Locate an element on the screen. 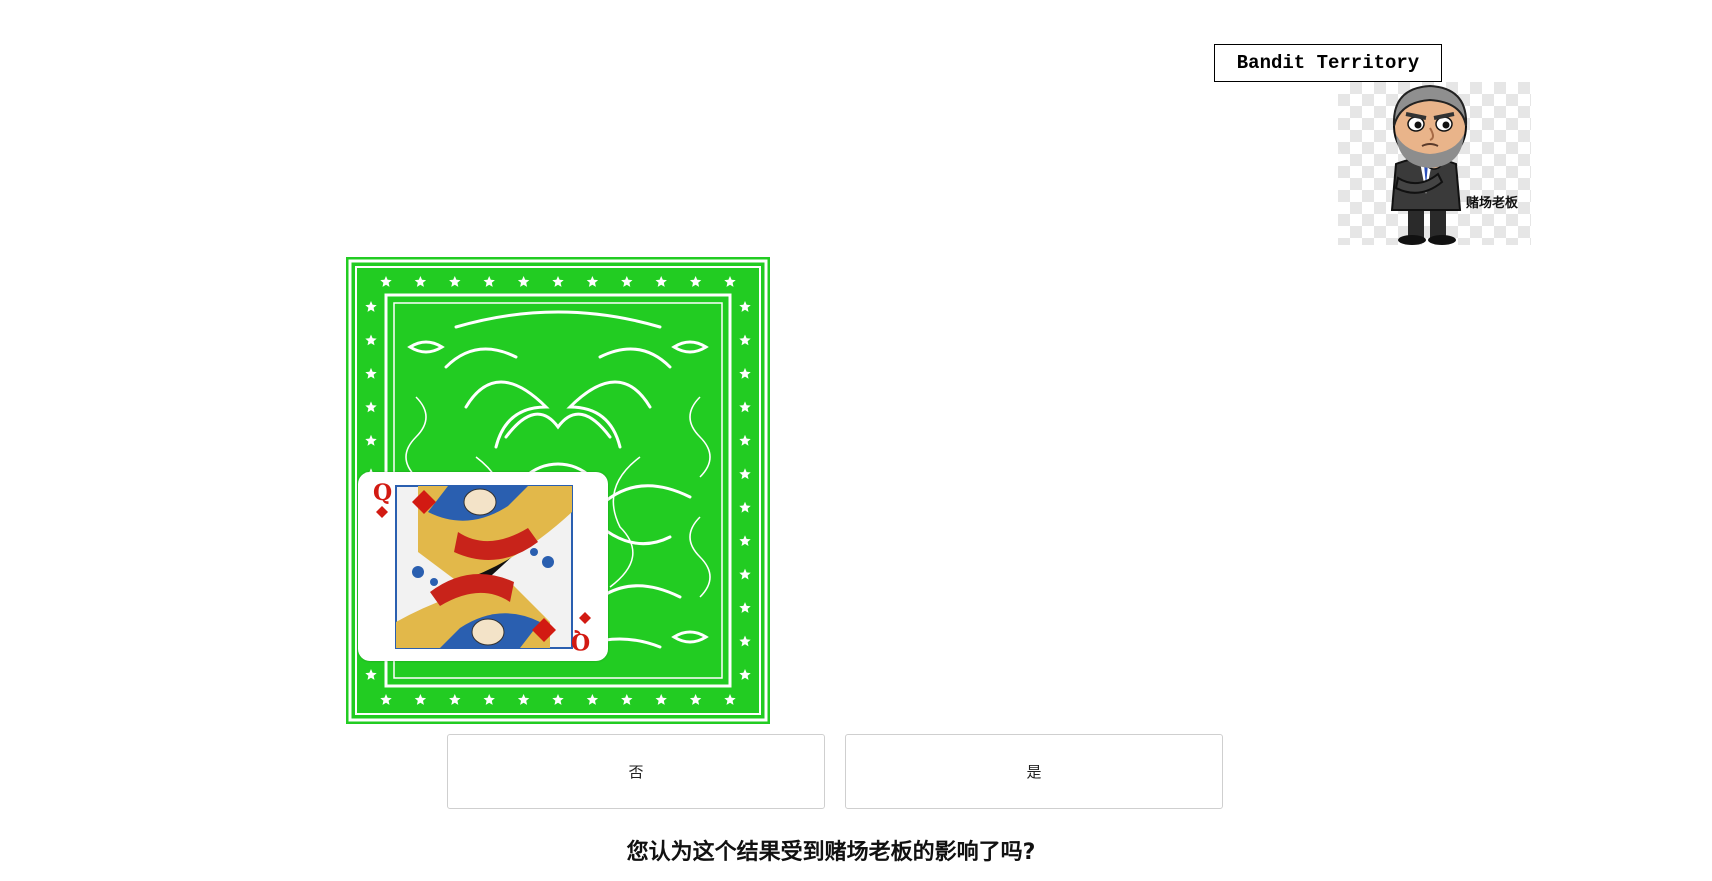 This screenshot has width=1712, height=881. question-text: 您认为这个结果受到赌场老板的影响了吗? is located at coordinates (831, 852).